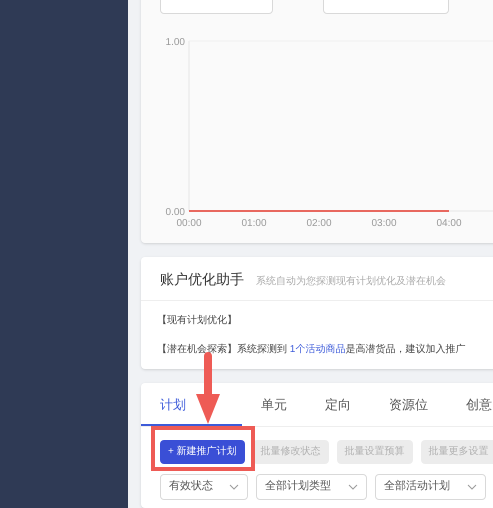 This screenshot has width=493, height=508. I want to click on dropdown-select: 全部计划类型, so click(311, 487).